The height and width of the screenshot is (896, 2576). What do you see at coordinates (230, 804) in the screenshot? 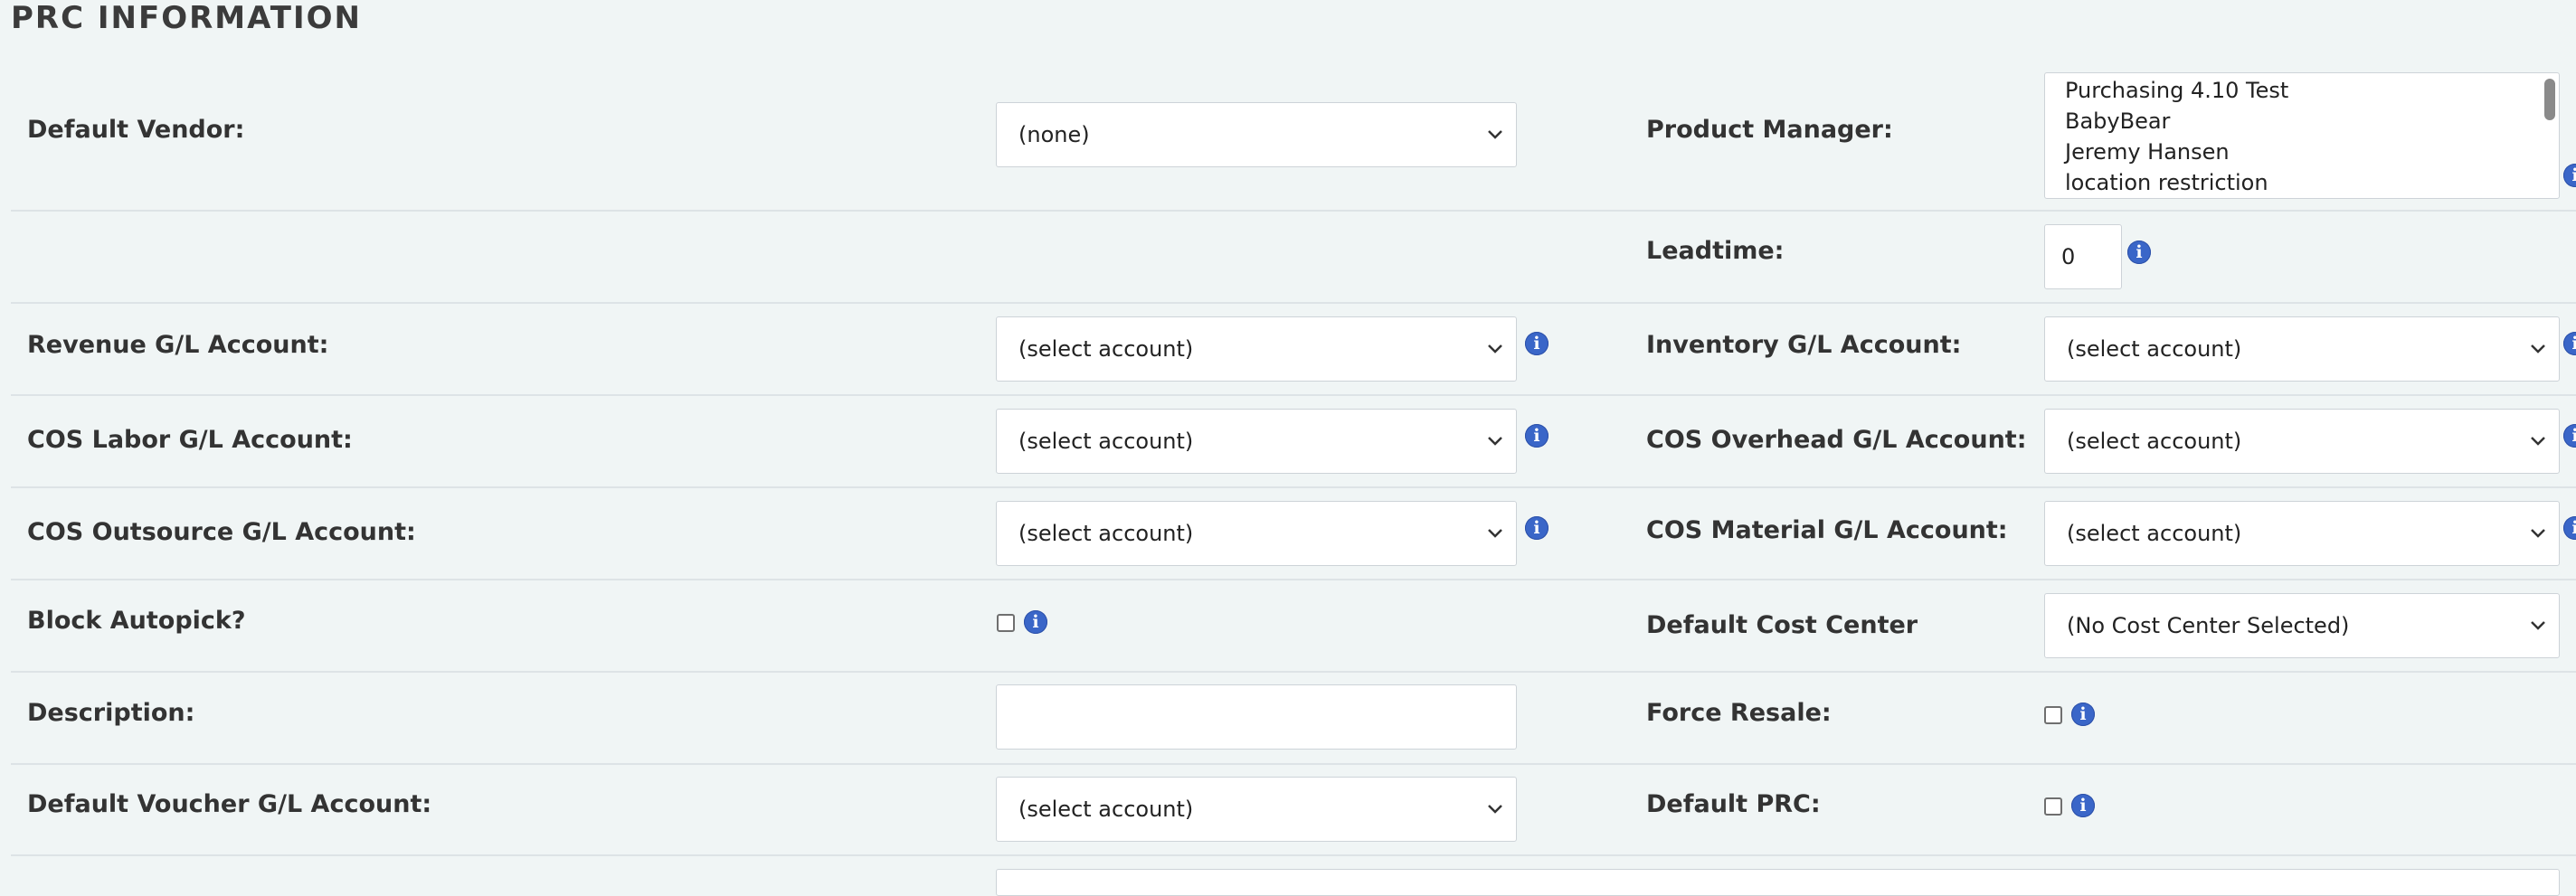
I see `default-voucher-gl-label: Default Voucher G/L Account:` at bounding box center [230, 804].